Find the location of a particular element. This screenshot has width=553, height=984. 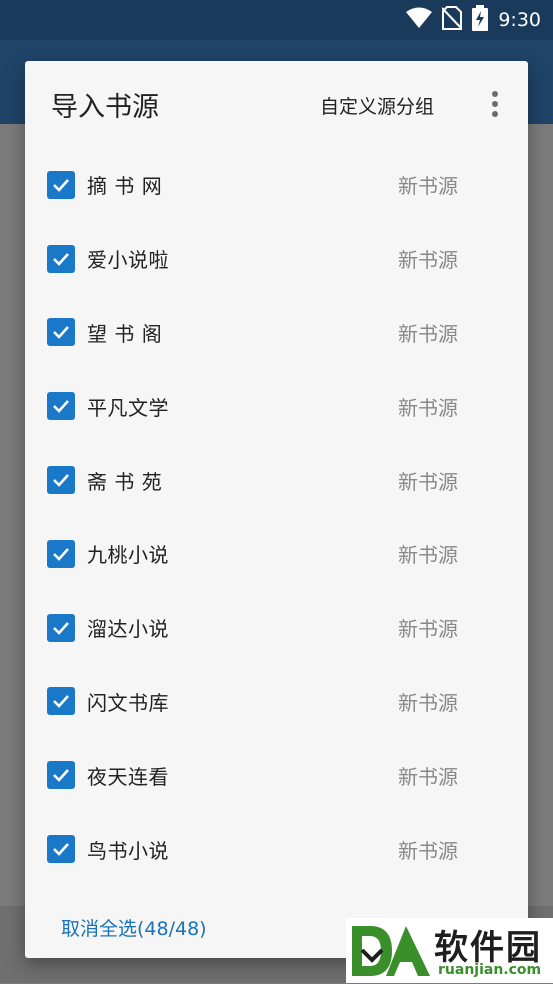

deselect-all-button: 取消全选(48/48) is located at coordinates (134, 927).